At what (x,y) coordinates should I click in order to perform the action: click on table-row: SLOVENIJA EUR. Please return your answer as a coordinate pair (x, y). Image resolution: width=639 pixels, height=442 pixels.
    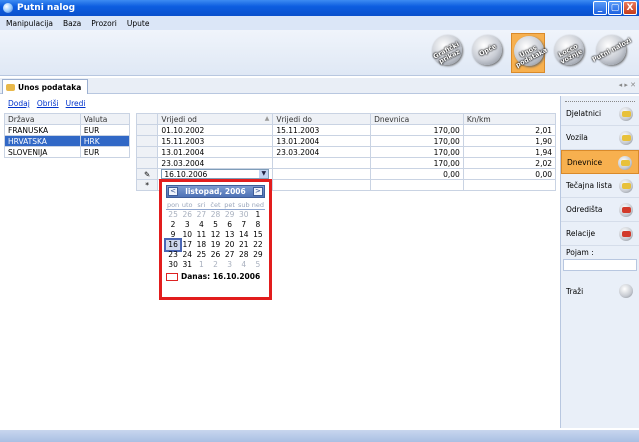
    Looking at the image, I should click on (67, 152).